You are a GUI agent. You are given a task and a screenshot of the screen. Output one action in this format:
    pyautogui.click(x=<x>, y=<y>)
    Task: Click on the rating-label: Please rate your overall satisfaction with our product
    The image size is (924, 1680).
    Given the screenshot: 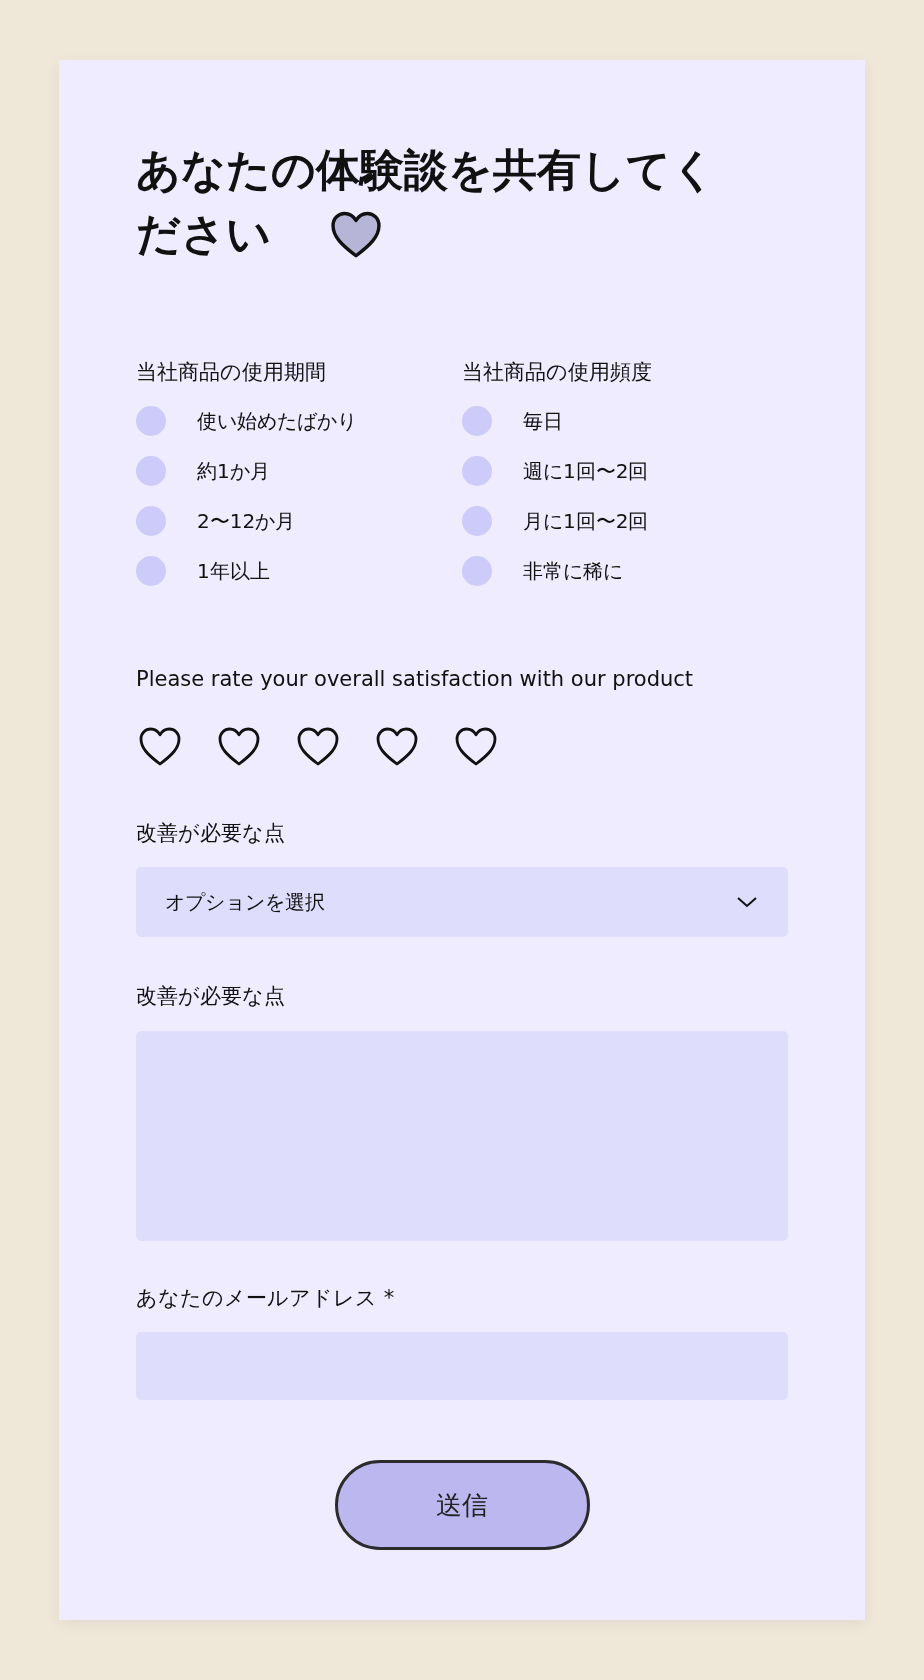 What is the action you would take?
    pyautogui.click(x=415, y=679)
    